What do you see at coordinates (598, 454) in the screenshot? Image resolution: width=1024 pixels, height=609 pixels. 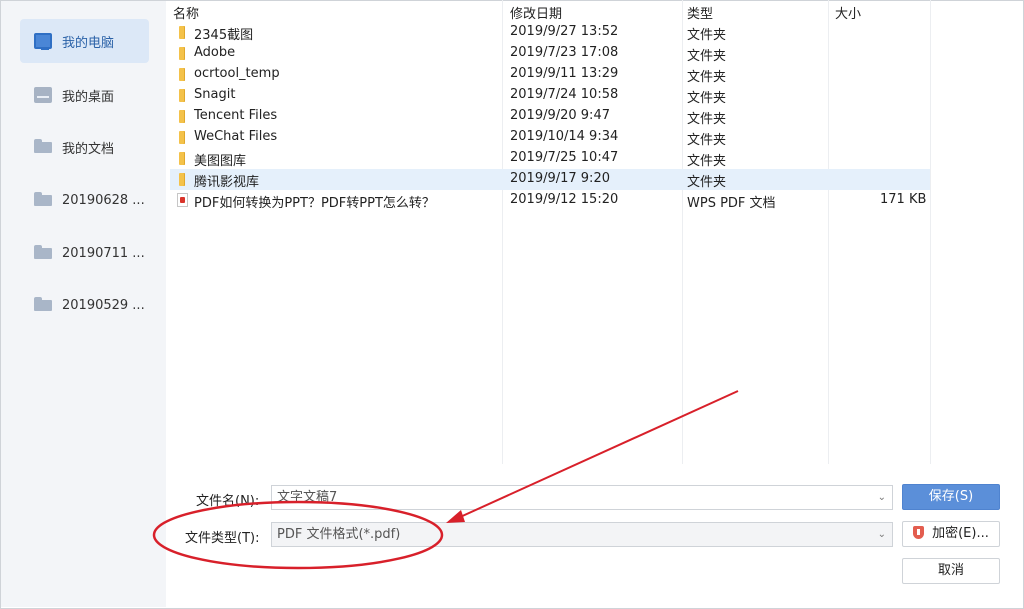 I see `annotation-arrow-line` at bounding box center [598, 454].